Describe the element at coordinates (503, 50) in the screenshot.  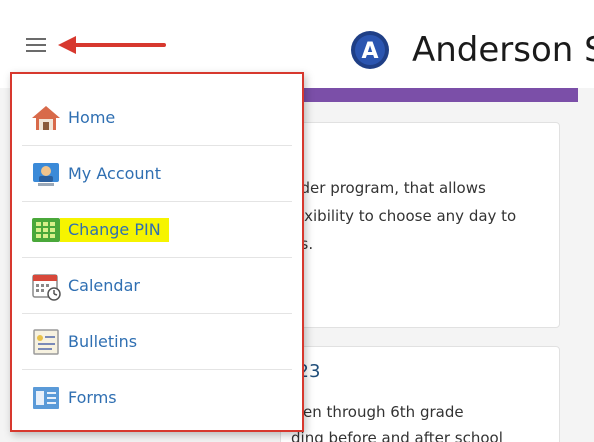
I see `school-title: Anderson S` at that location.